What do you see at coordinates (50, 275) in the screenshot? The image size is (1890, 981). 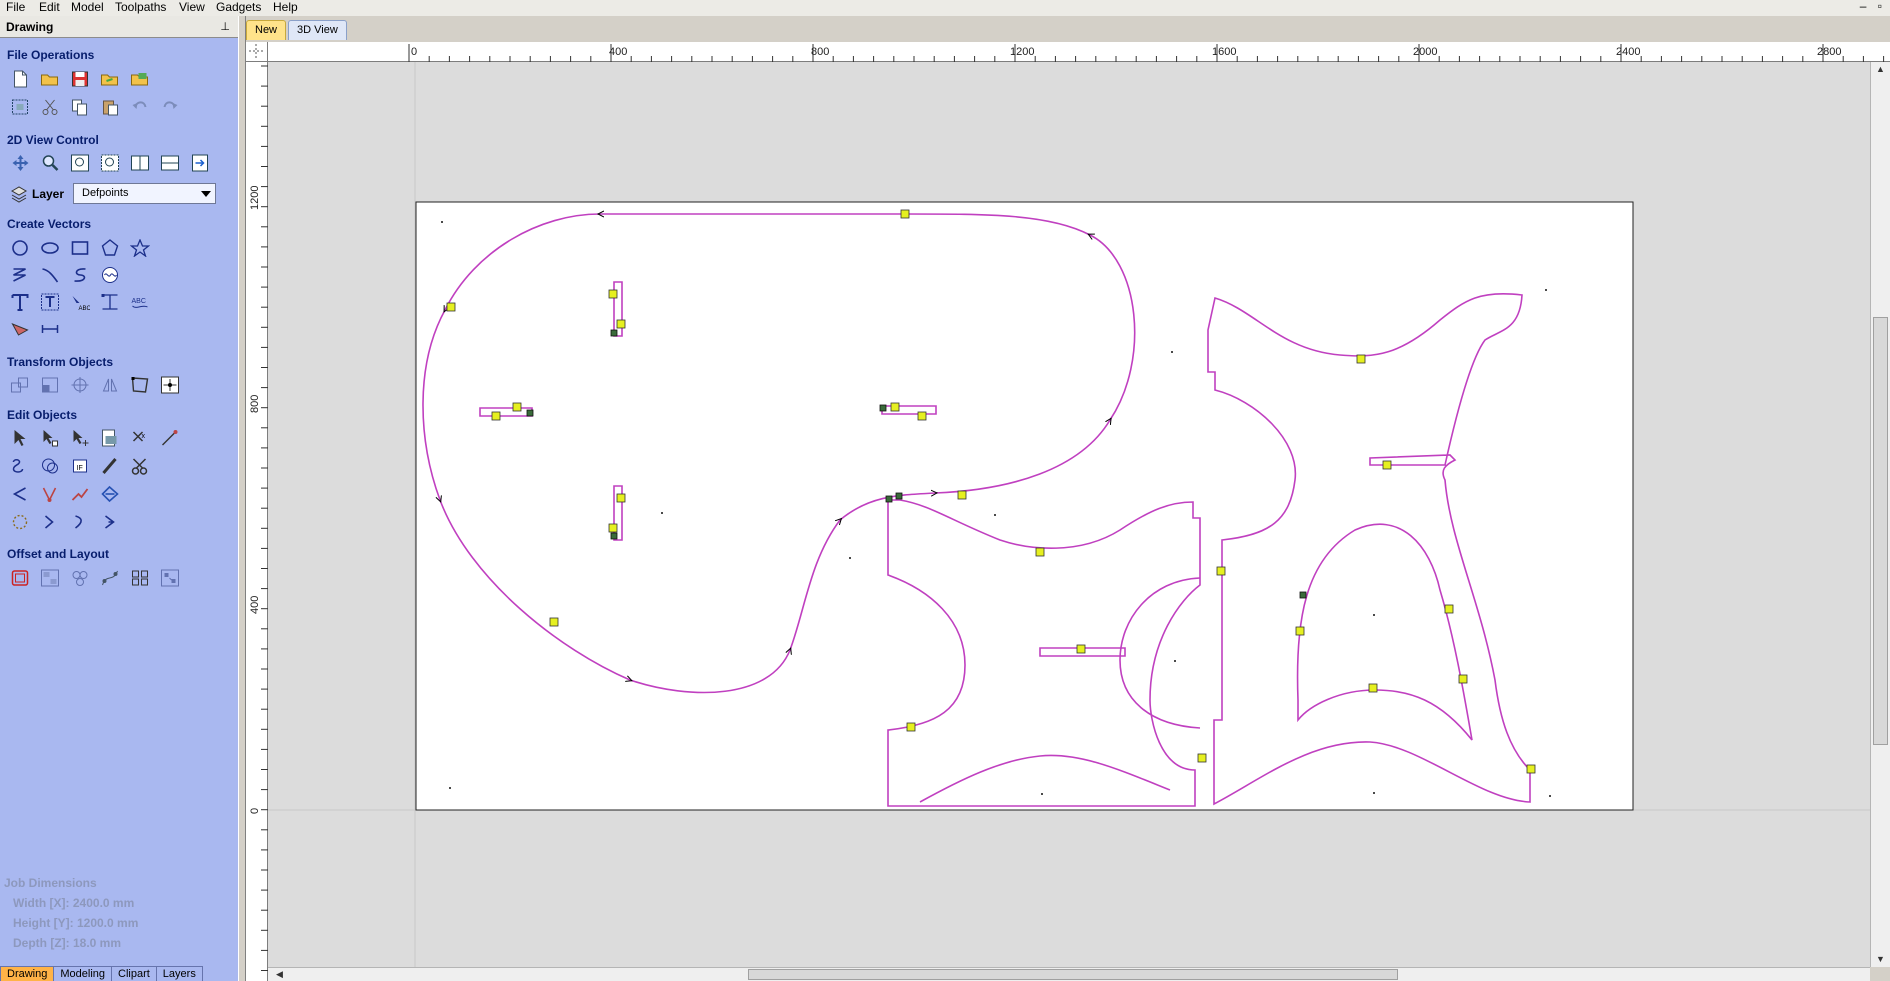 I see `arc-button` at bounding box center [50, 275].